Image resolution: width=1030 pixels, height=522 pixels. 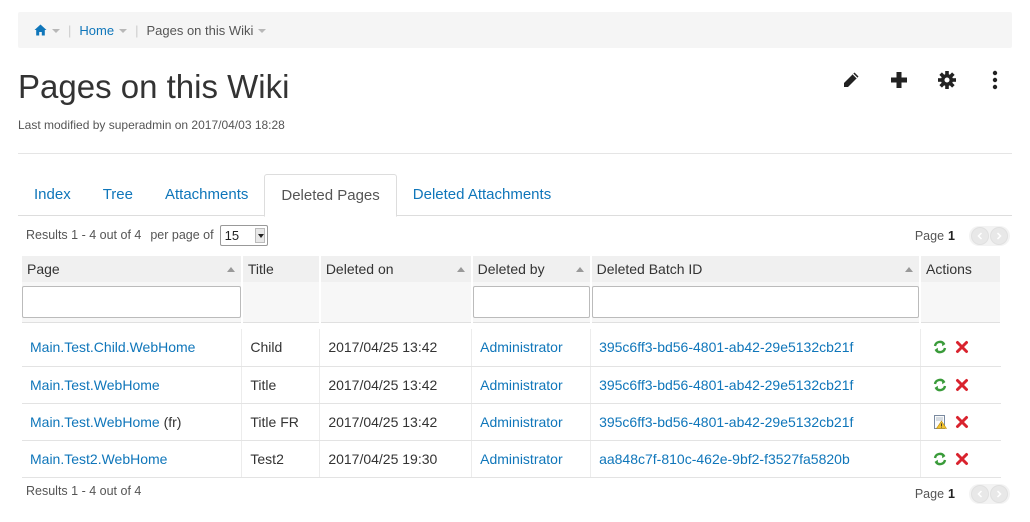 What do you see at coordinates (281, 269) in the screenshot?
I see `column-header-title: Title` at bounding box center [281, 269].